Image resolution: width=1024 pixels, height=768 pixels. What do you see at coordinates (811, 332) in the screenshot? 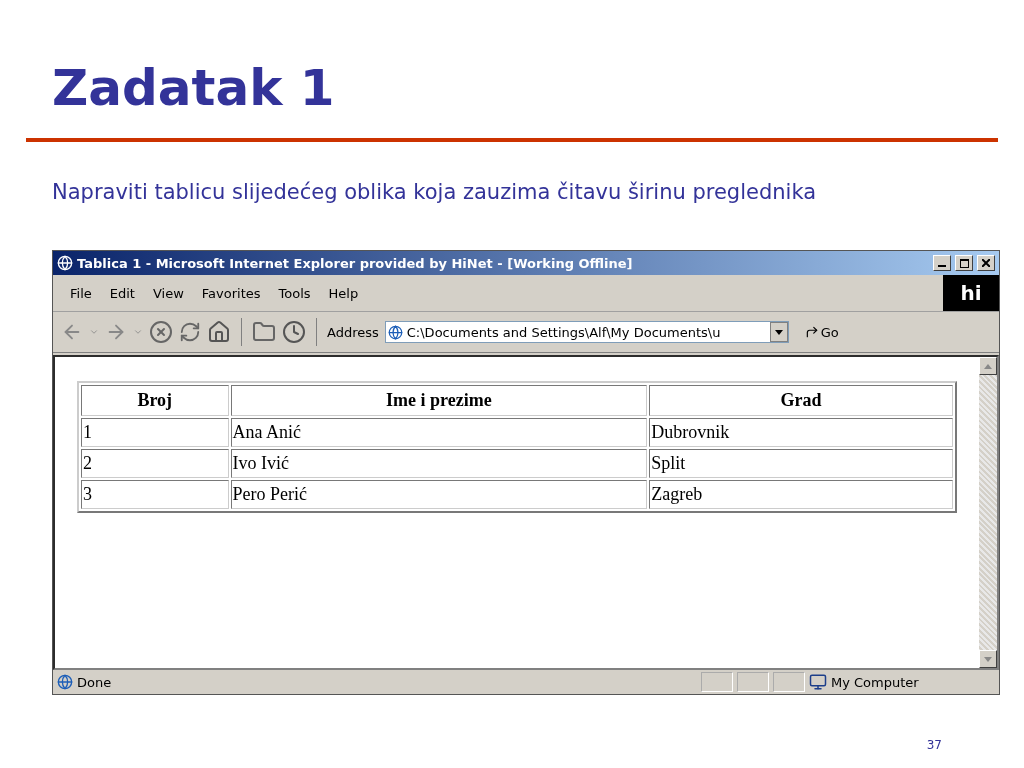
I see `go-arrow-icon` at bounding box center [811, 332].